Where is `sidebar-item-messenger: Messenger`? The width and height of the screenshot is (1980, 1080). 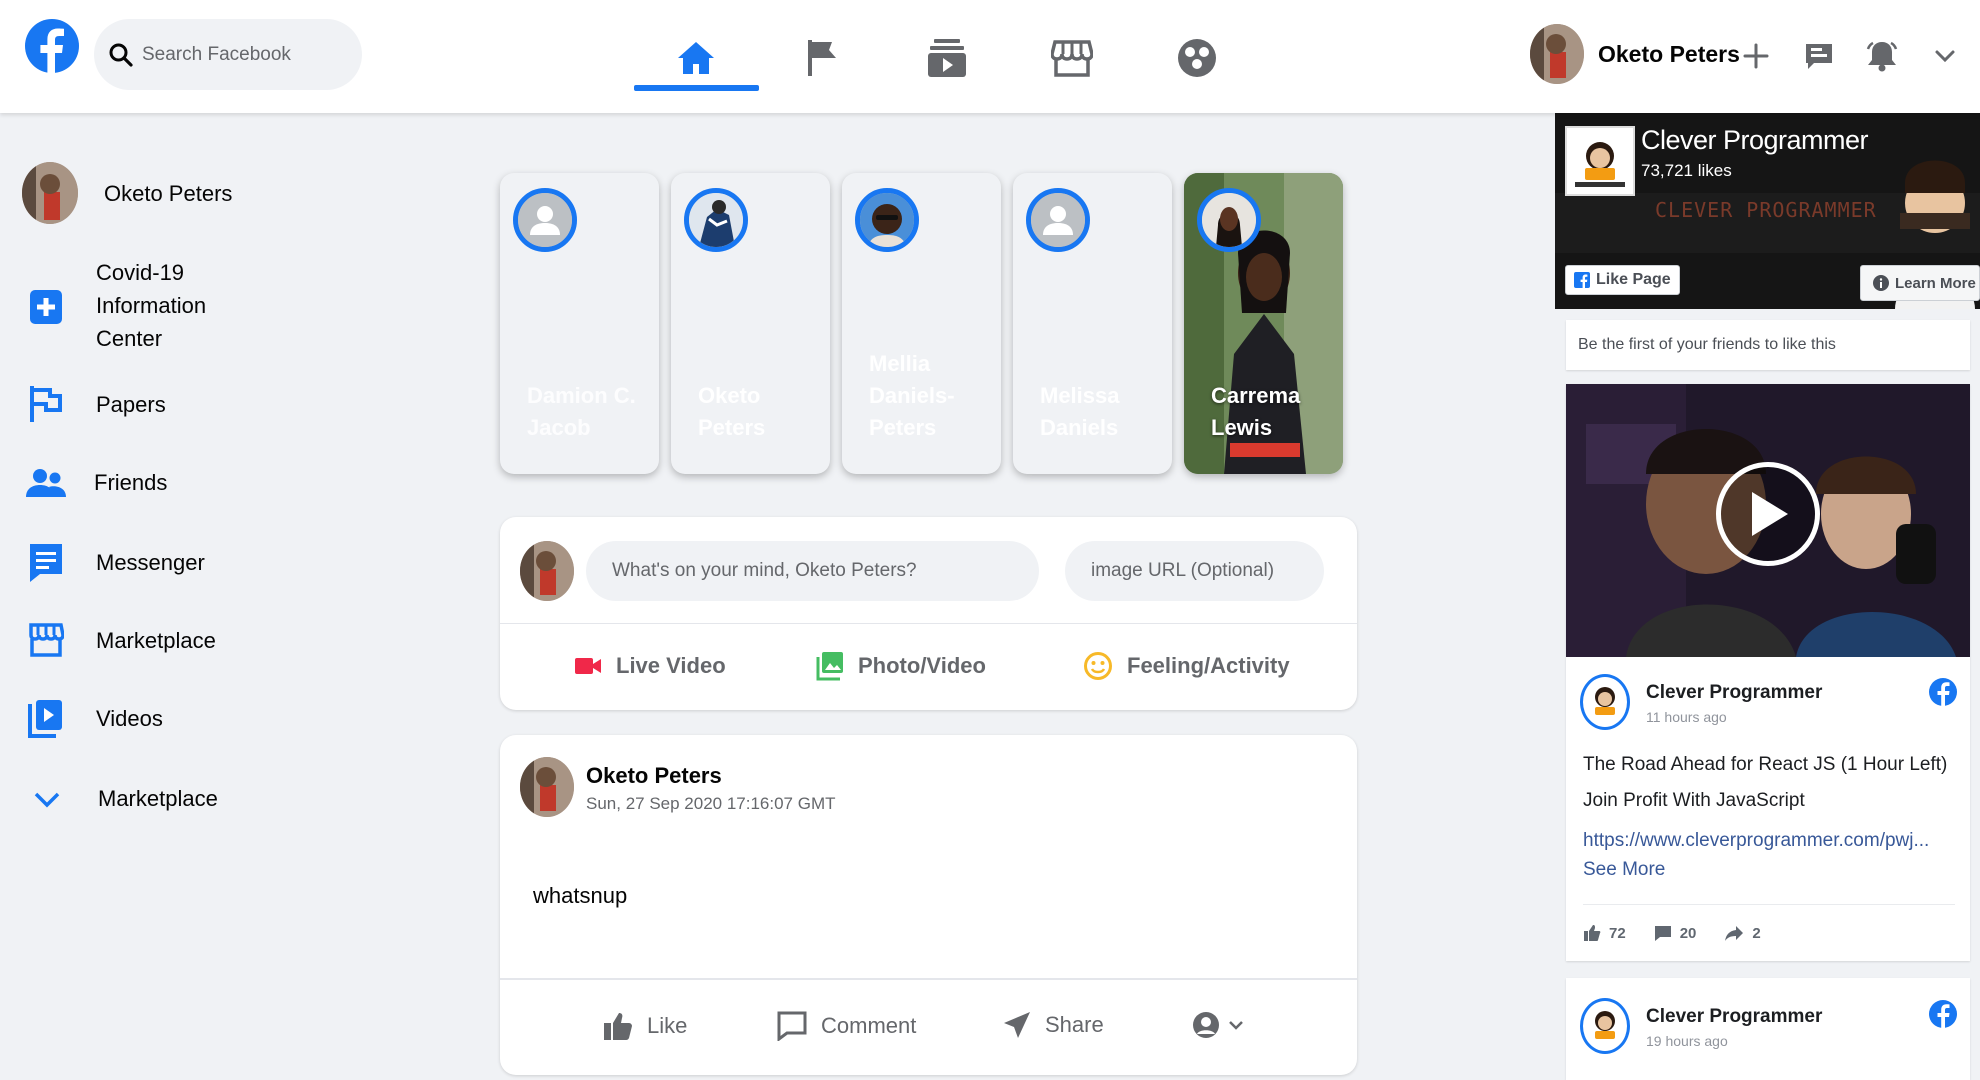
sidebar-item-messenger: Messenger is located at coordinates (116, 562).